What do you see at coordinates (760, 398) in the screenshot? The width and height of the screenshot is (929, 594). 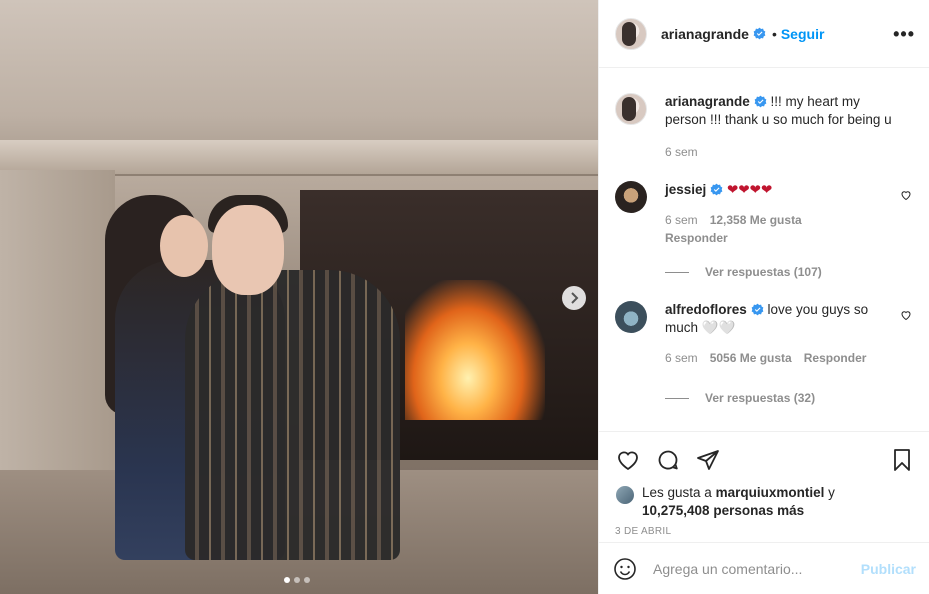 I see `view-replies-label: Ver respuestas (32)` at bounding box center [760, 398].